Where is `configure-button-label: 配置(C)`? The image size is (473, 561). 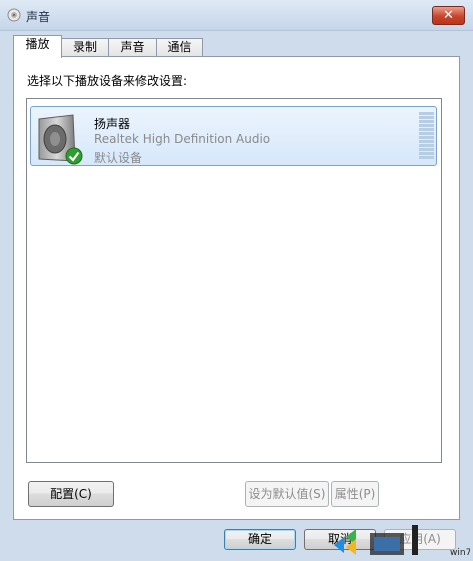
configure-button-label: 配置(C) is located at coordinates (71, 494).